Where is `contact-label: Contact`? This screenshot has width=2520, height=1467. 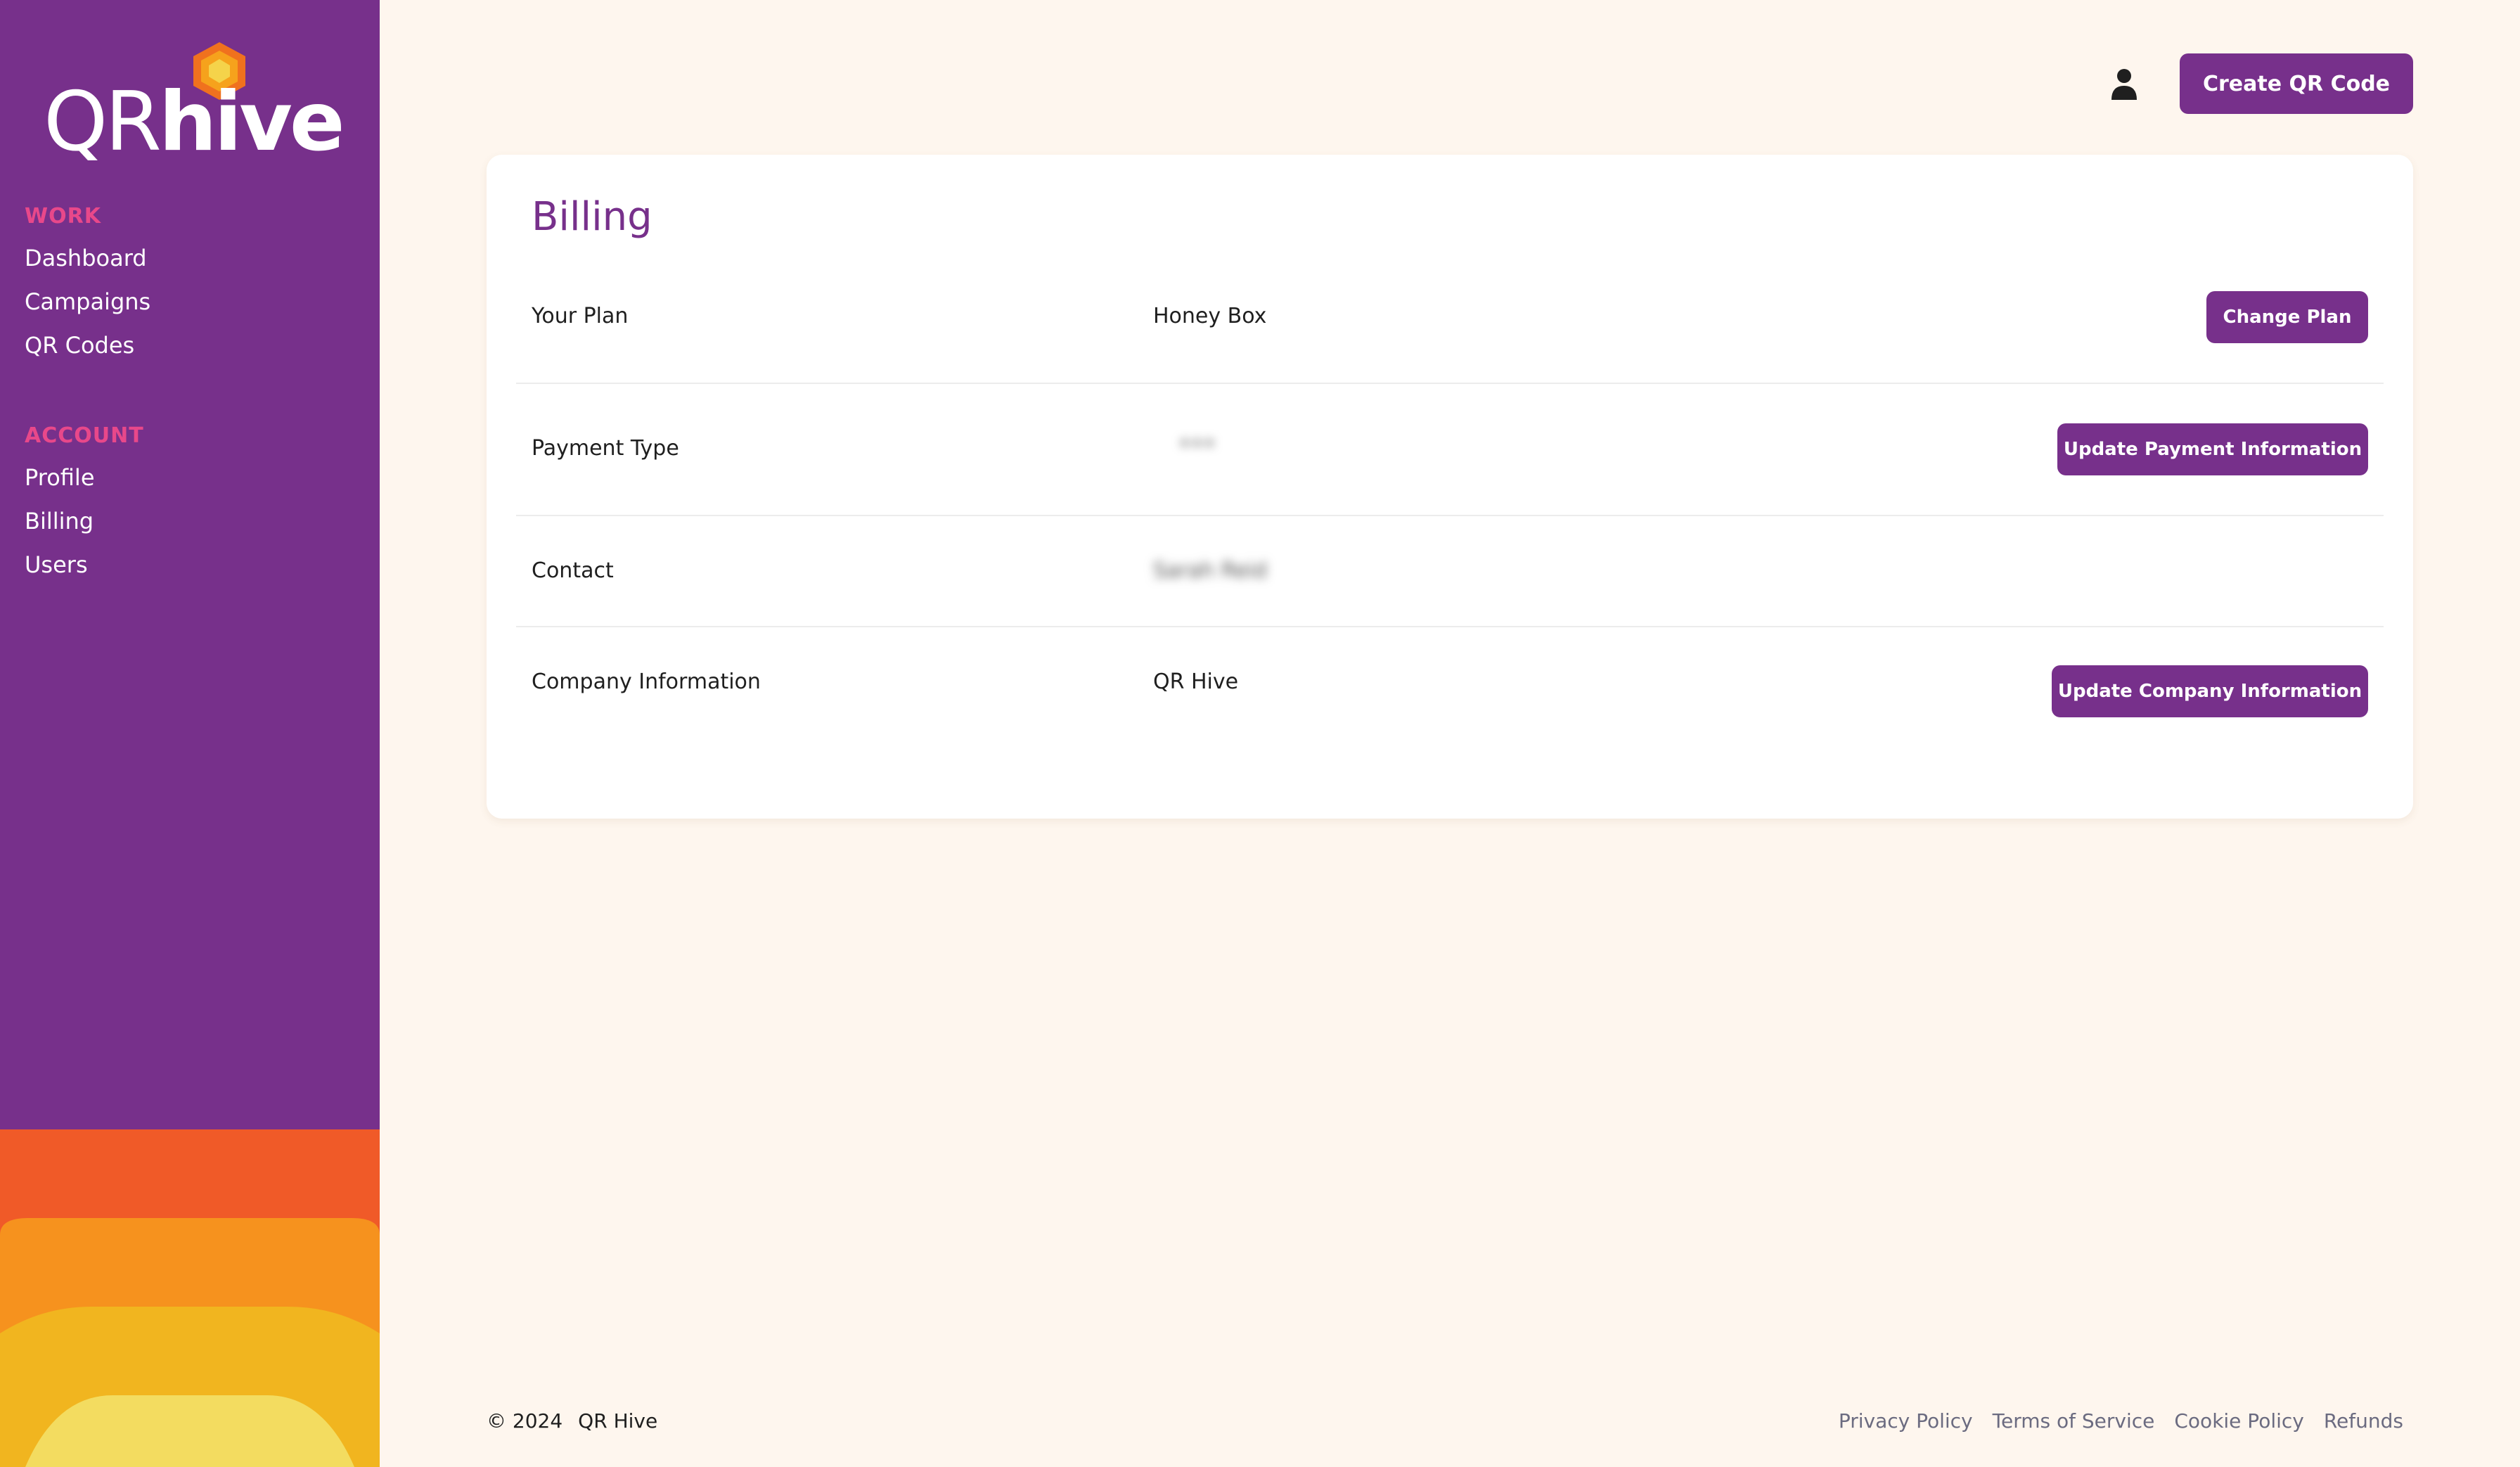
contact-label: Contact is located at coordinates (573, 570).